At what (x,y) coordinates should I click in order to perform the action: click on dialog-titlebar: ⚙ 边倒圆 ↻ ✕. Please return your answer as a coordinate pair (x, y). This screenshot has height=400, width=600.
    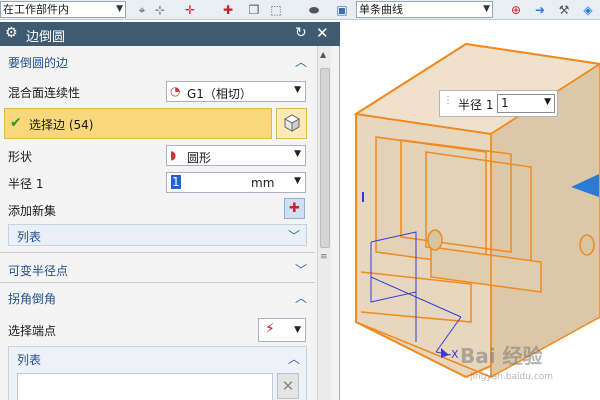
    Looking at the image, I should click on (170, 34).